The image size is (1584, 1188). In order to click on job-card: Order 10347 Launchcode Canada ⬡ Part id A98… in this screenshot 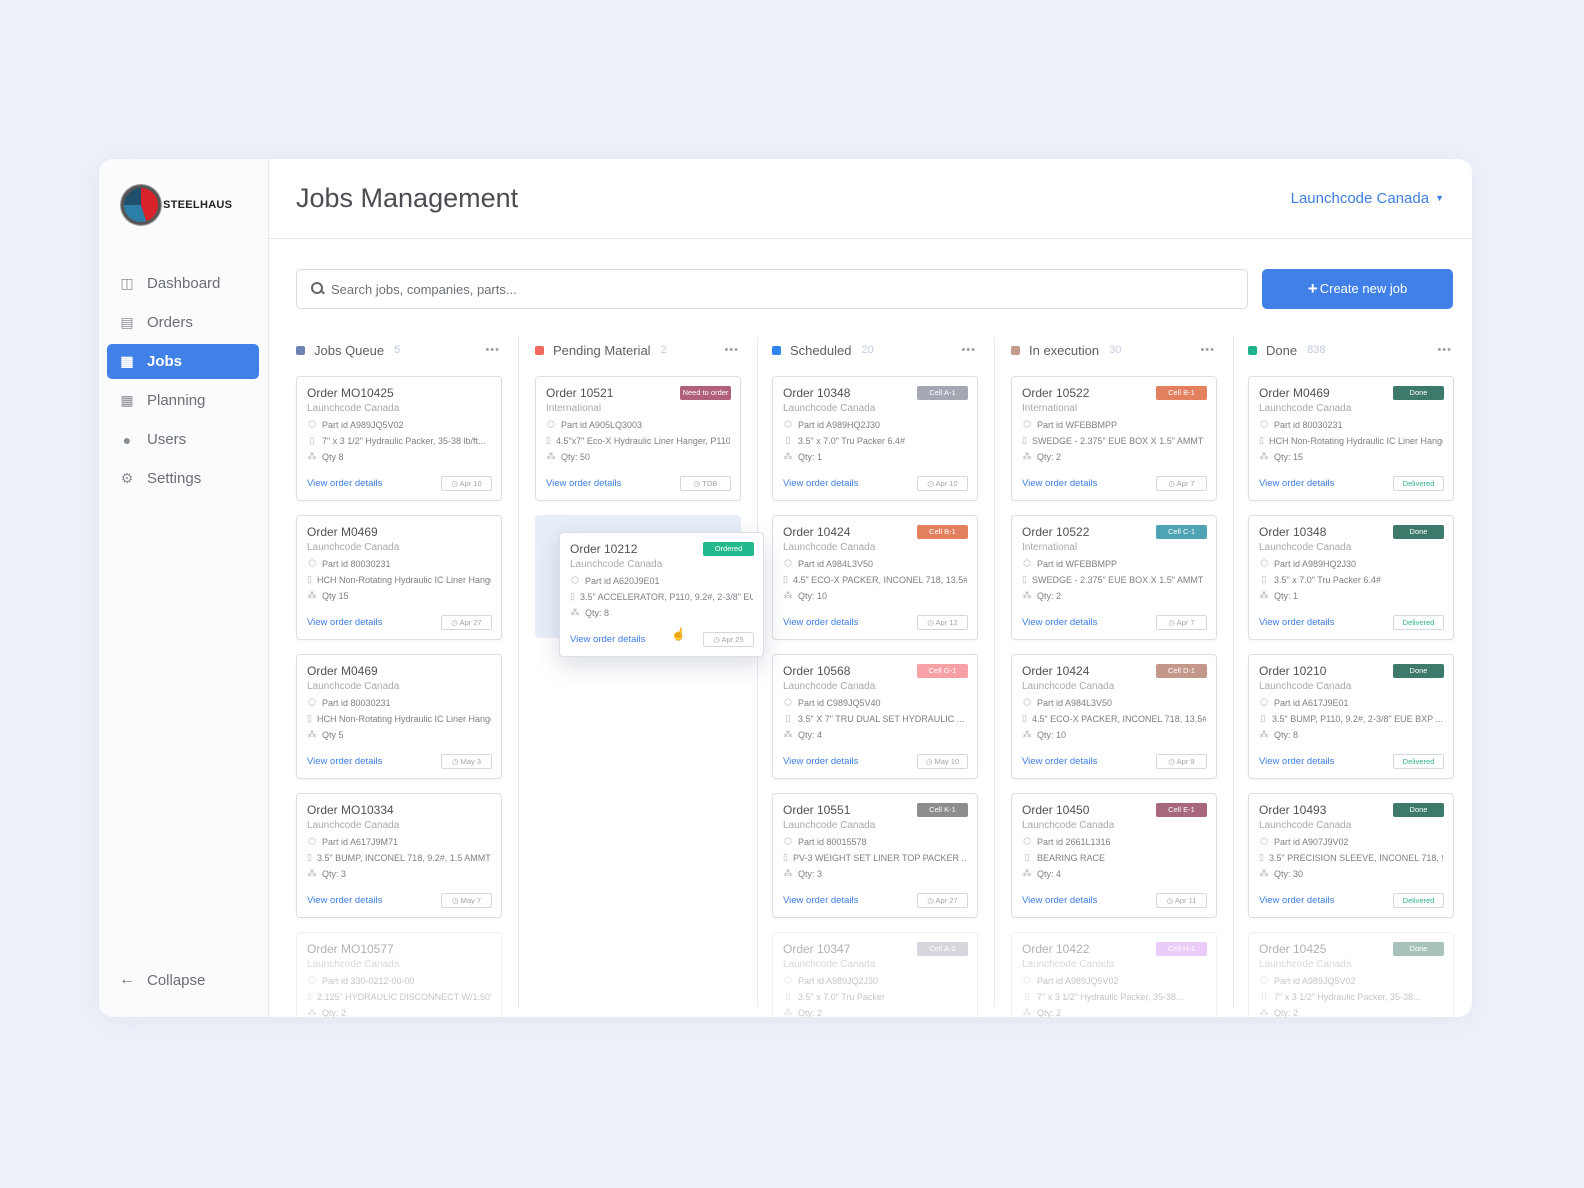, I will do `click(875, 974)`.